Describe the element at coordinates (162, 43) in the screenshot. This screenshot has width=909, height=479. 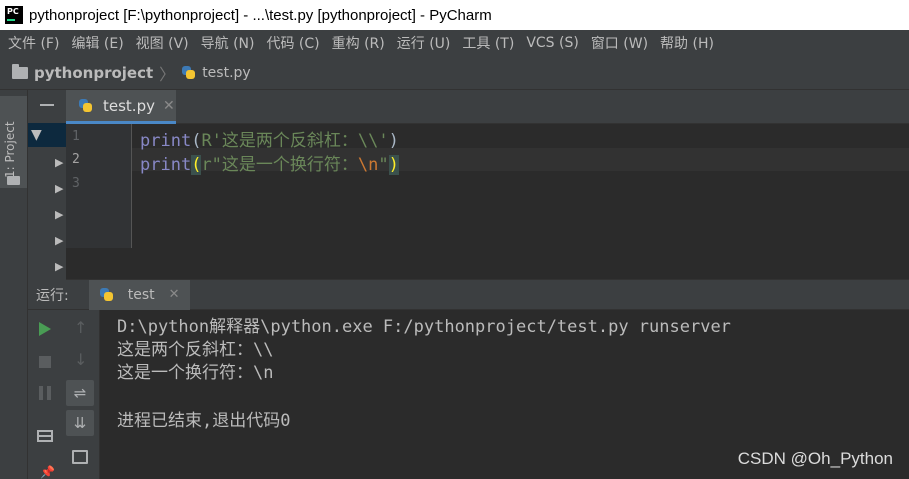
I see `menu-view: 视图 (V)` at that location.